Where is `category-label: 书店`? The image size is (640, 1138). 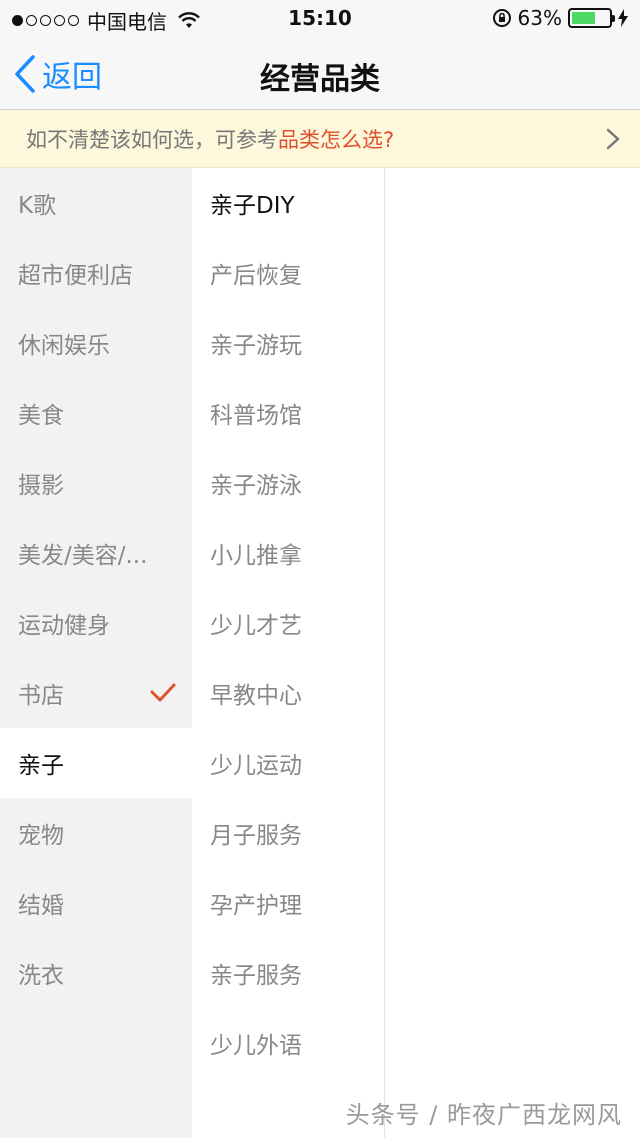 category-label: 书店 is located at coordinates (41, 696).